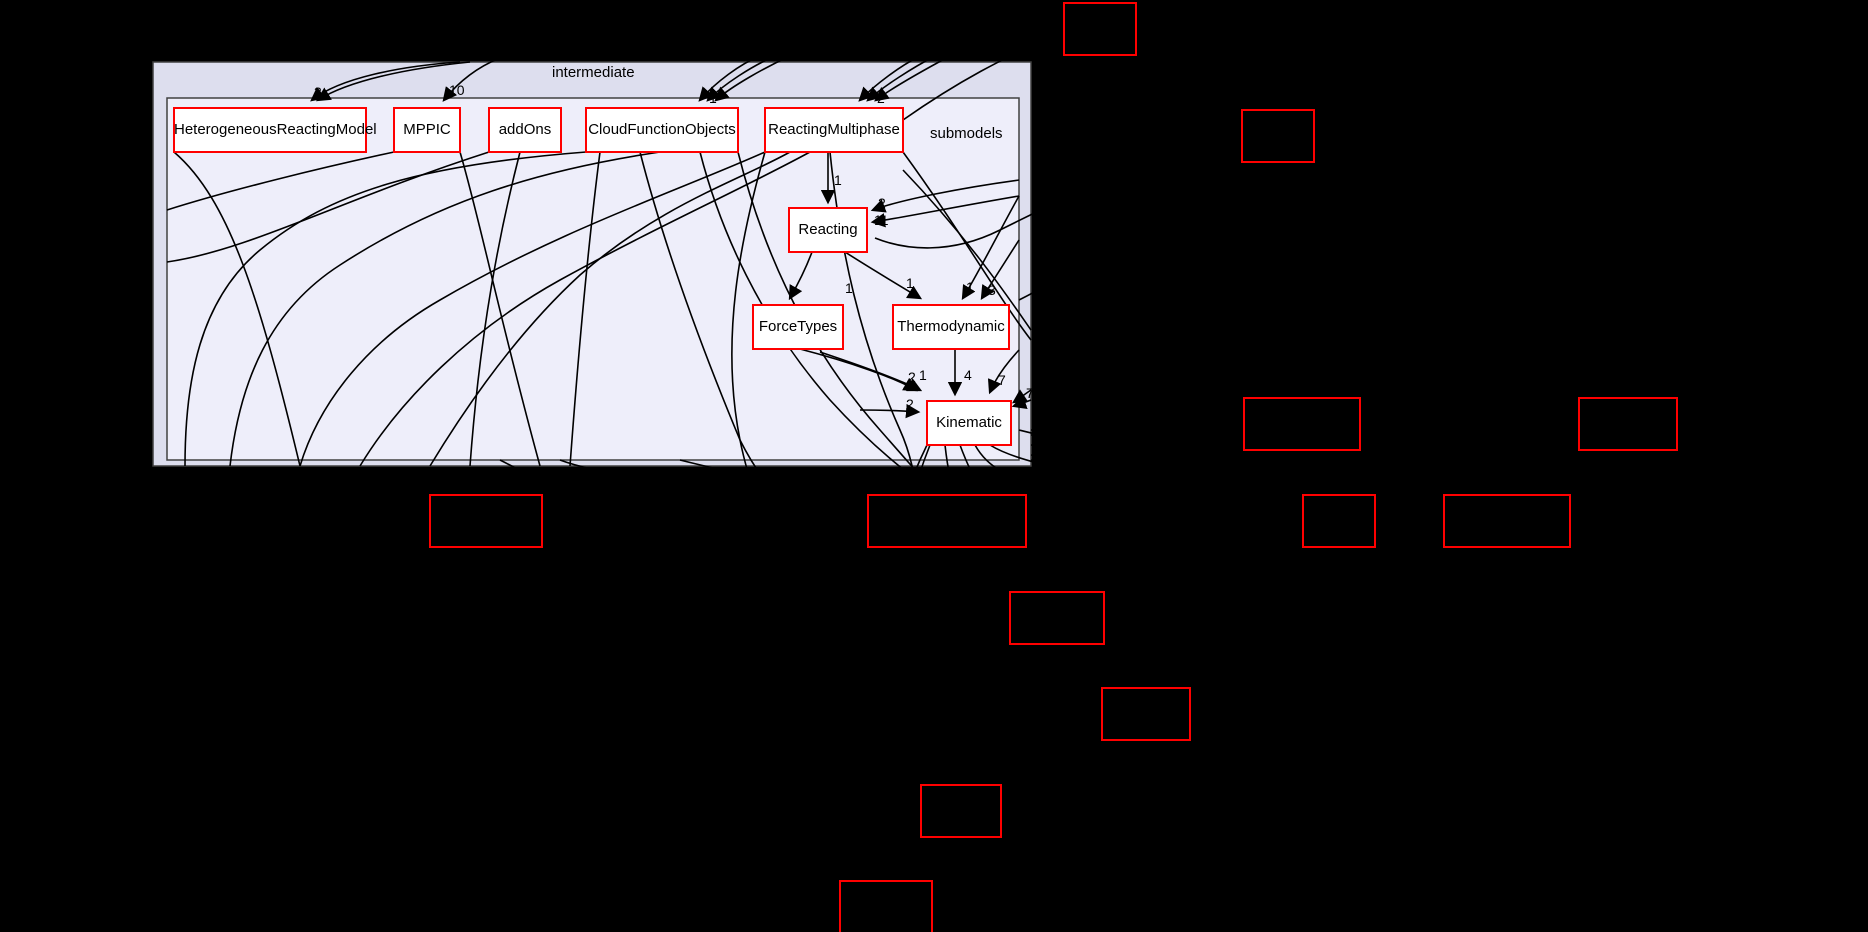 This screenshot has height=932, width=1868. I want to click on node-mppic, so click(427, 130).